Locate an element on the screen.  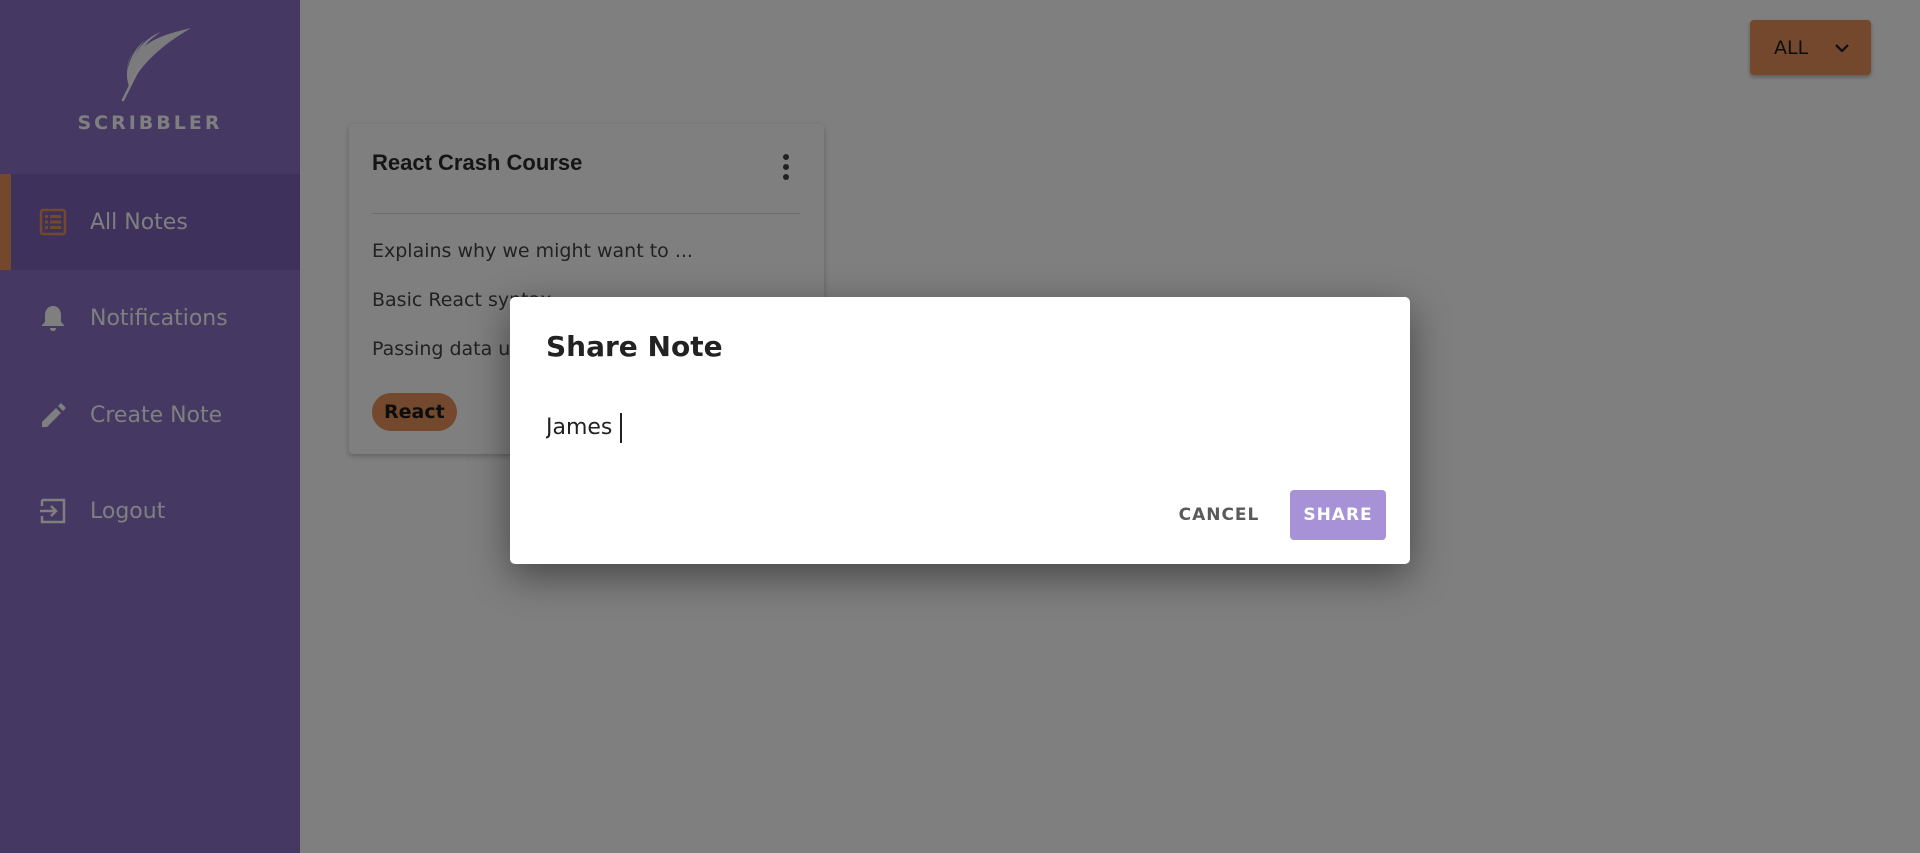
share-recipient-input is located at coordinates (956, 427).